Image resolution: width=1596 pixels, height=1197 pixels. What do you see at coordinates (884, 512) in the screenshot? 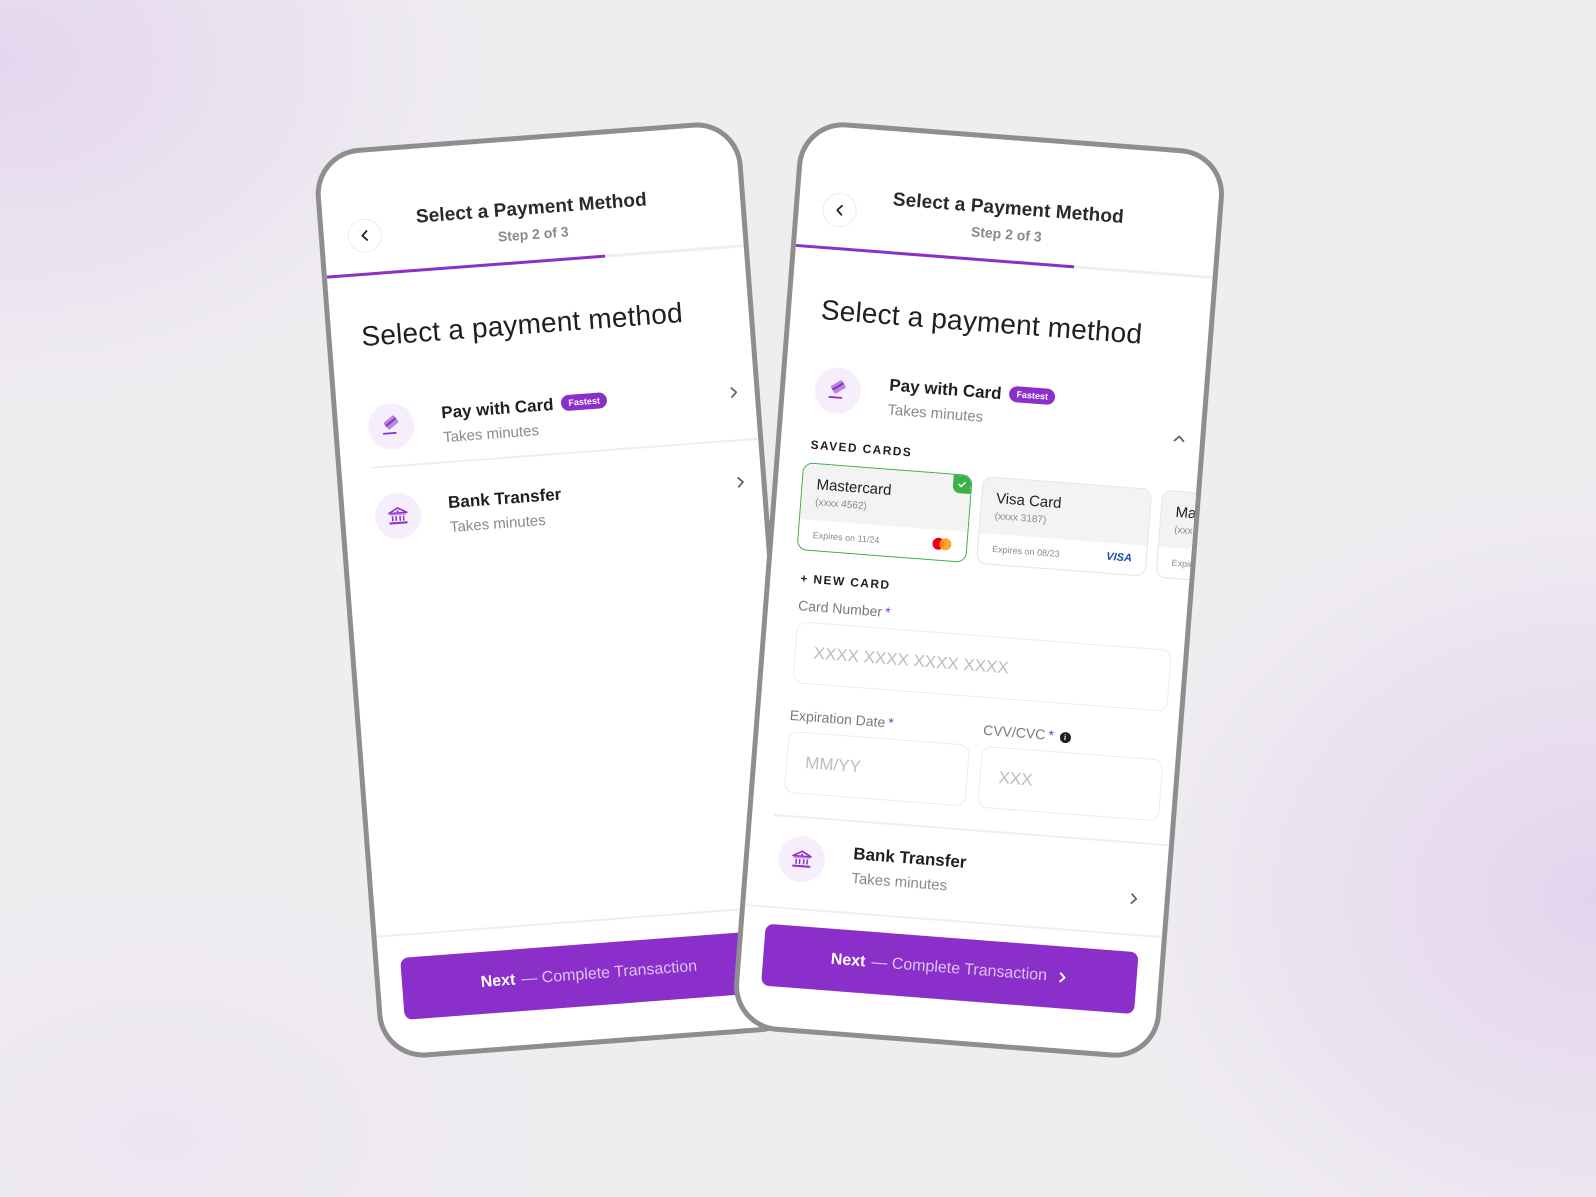
I see `saved-card-mastercard-4562: Mastercard (xxxx 4562) Expires on 11/24` at bounding box center [884, 512].